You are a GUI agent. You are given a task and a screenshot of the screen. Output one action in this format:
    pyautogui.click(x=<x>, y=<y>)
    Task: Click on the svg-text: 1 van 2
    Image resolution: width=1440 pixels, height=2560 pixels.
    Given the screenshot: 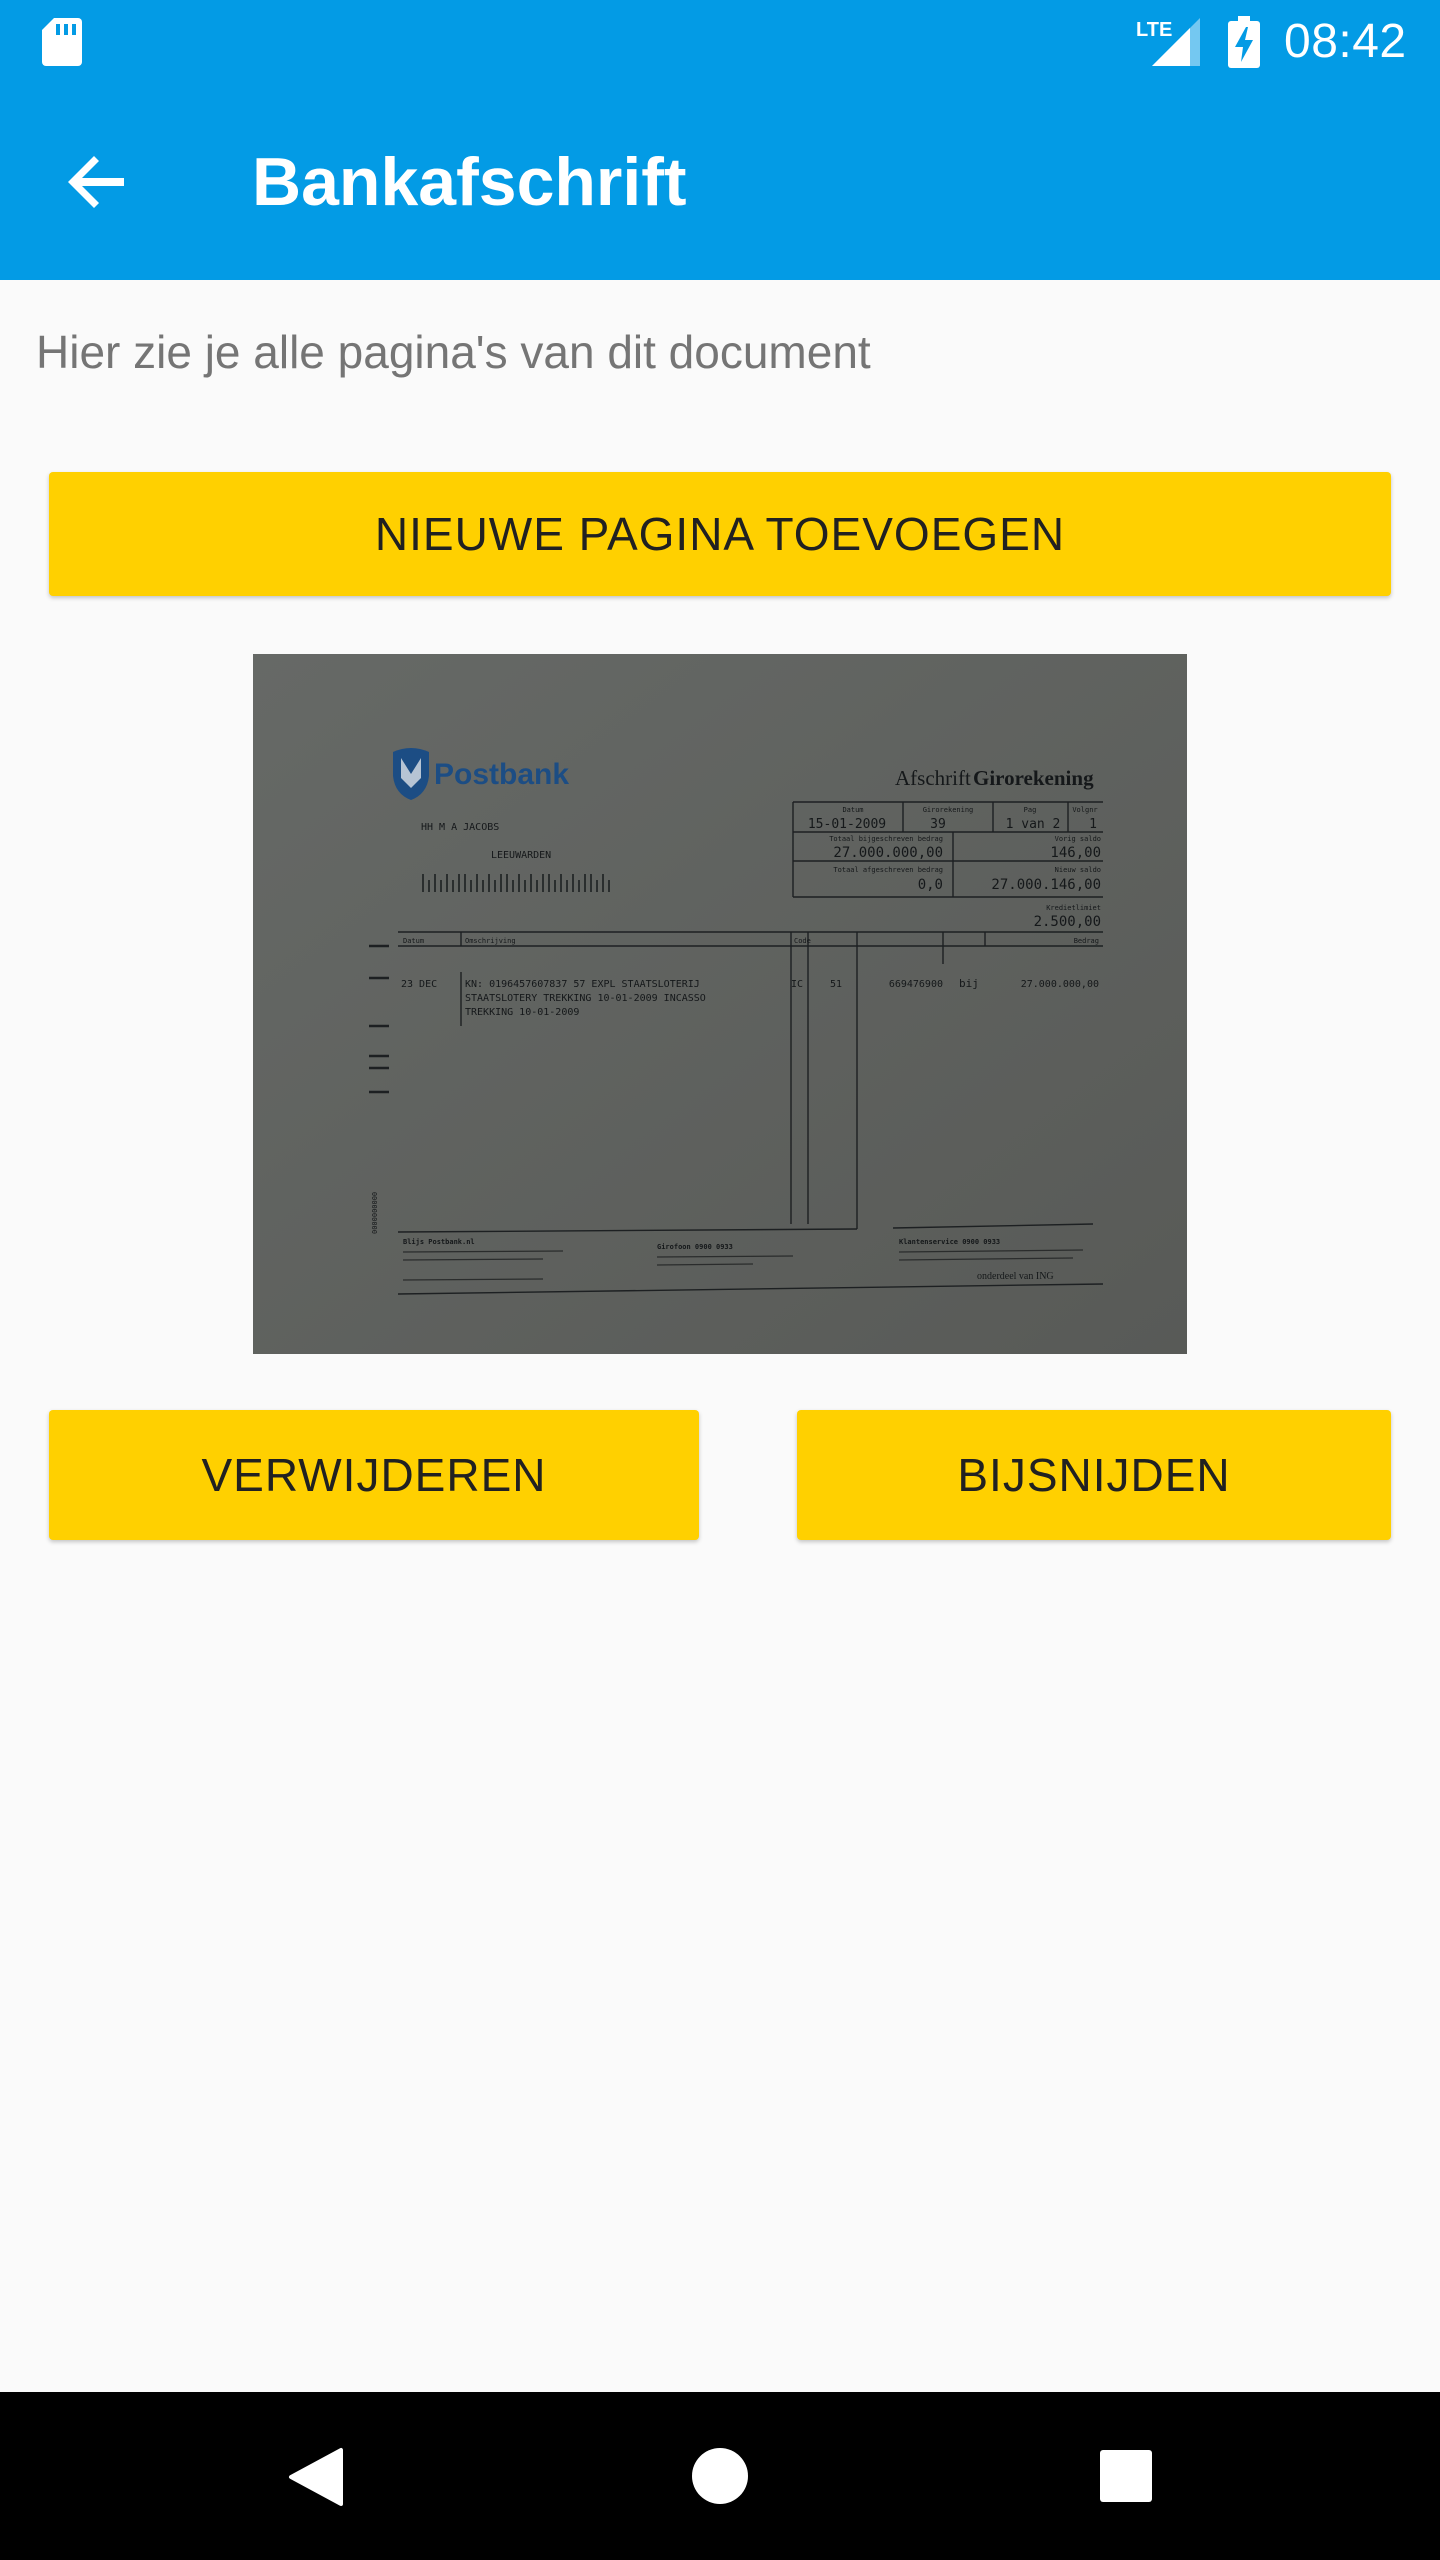 What is the action you would take?
    pyautogui.click(x=1033, y=824)
    